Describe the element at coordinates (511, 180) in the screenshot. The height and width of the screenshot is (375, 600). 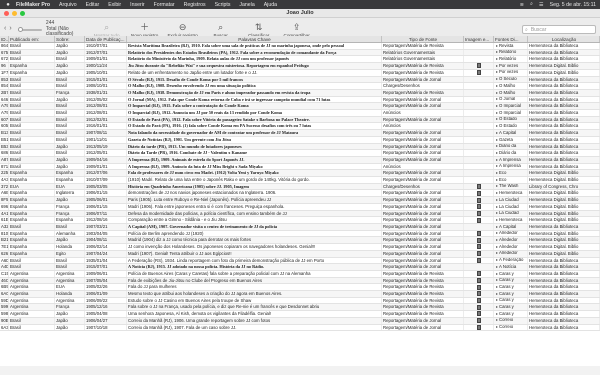
I see `cell-sources: ▸ Eco` at that location.